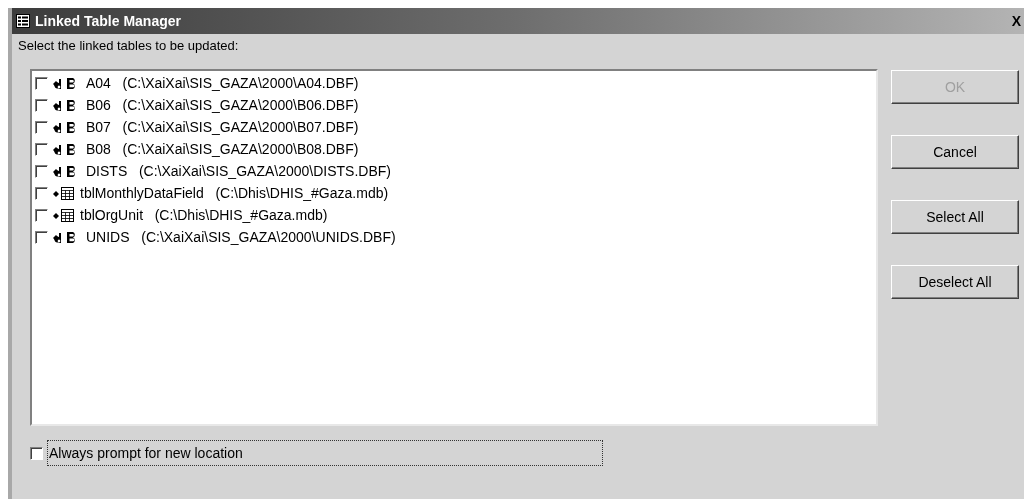 Image resolution: width=1024 pixels, height=499 pixels. I want to click on table-entry: DISTS (C:\XaiXai\SIS_GAZA\2000\DISTS.DBF), so click(238, 171).